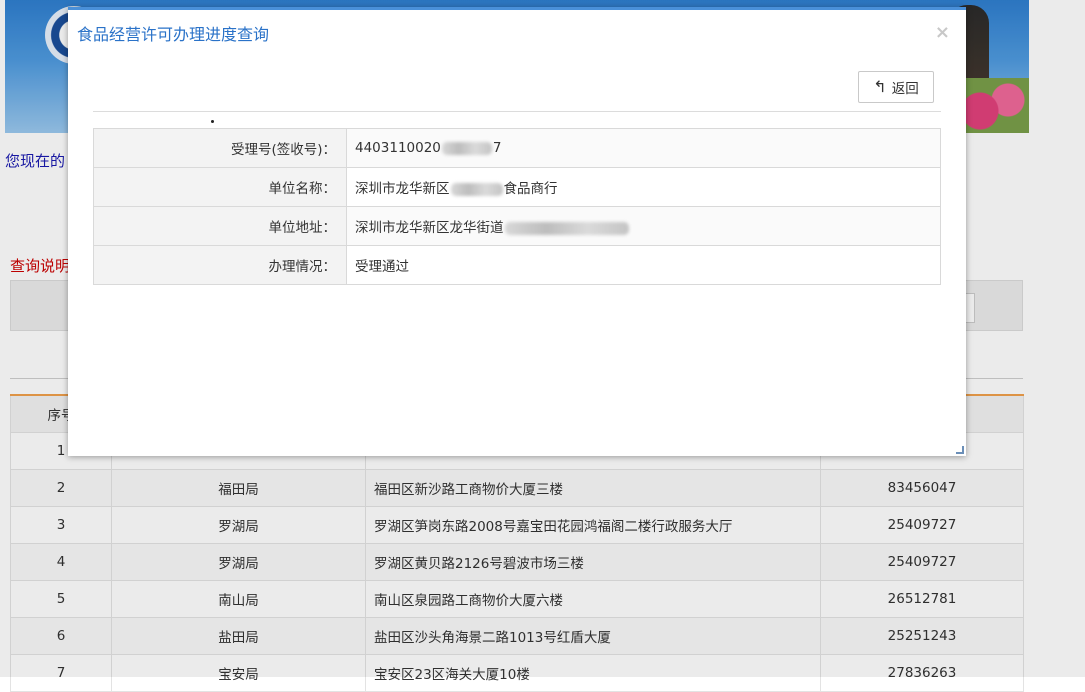  What do you see at coordinates (643, 226) in the screenshot?
I see `detail-value: 深圳市龙华新区龙华街道` at bounding box center [643, 226].